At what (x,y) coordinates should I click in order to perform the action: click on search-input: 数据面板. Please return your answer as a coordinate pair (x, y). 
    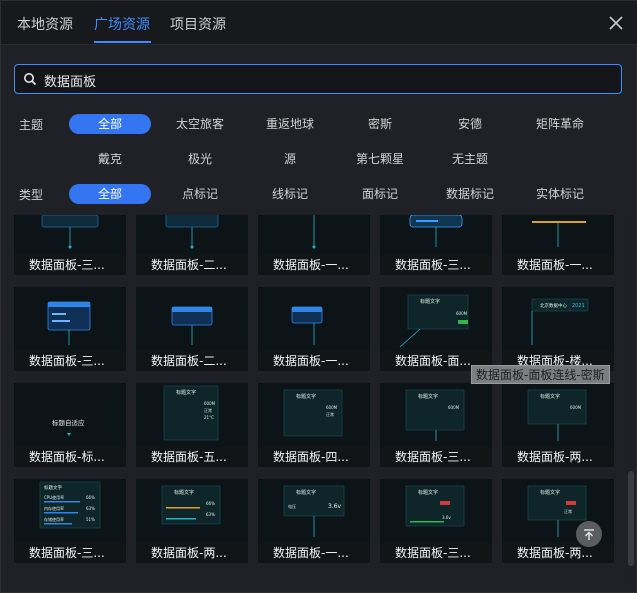
    Looking at the image, I should click on (318, 79).